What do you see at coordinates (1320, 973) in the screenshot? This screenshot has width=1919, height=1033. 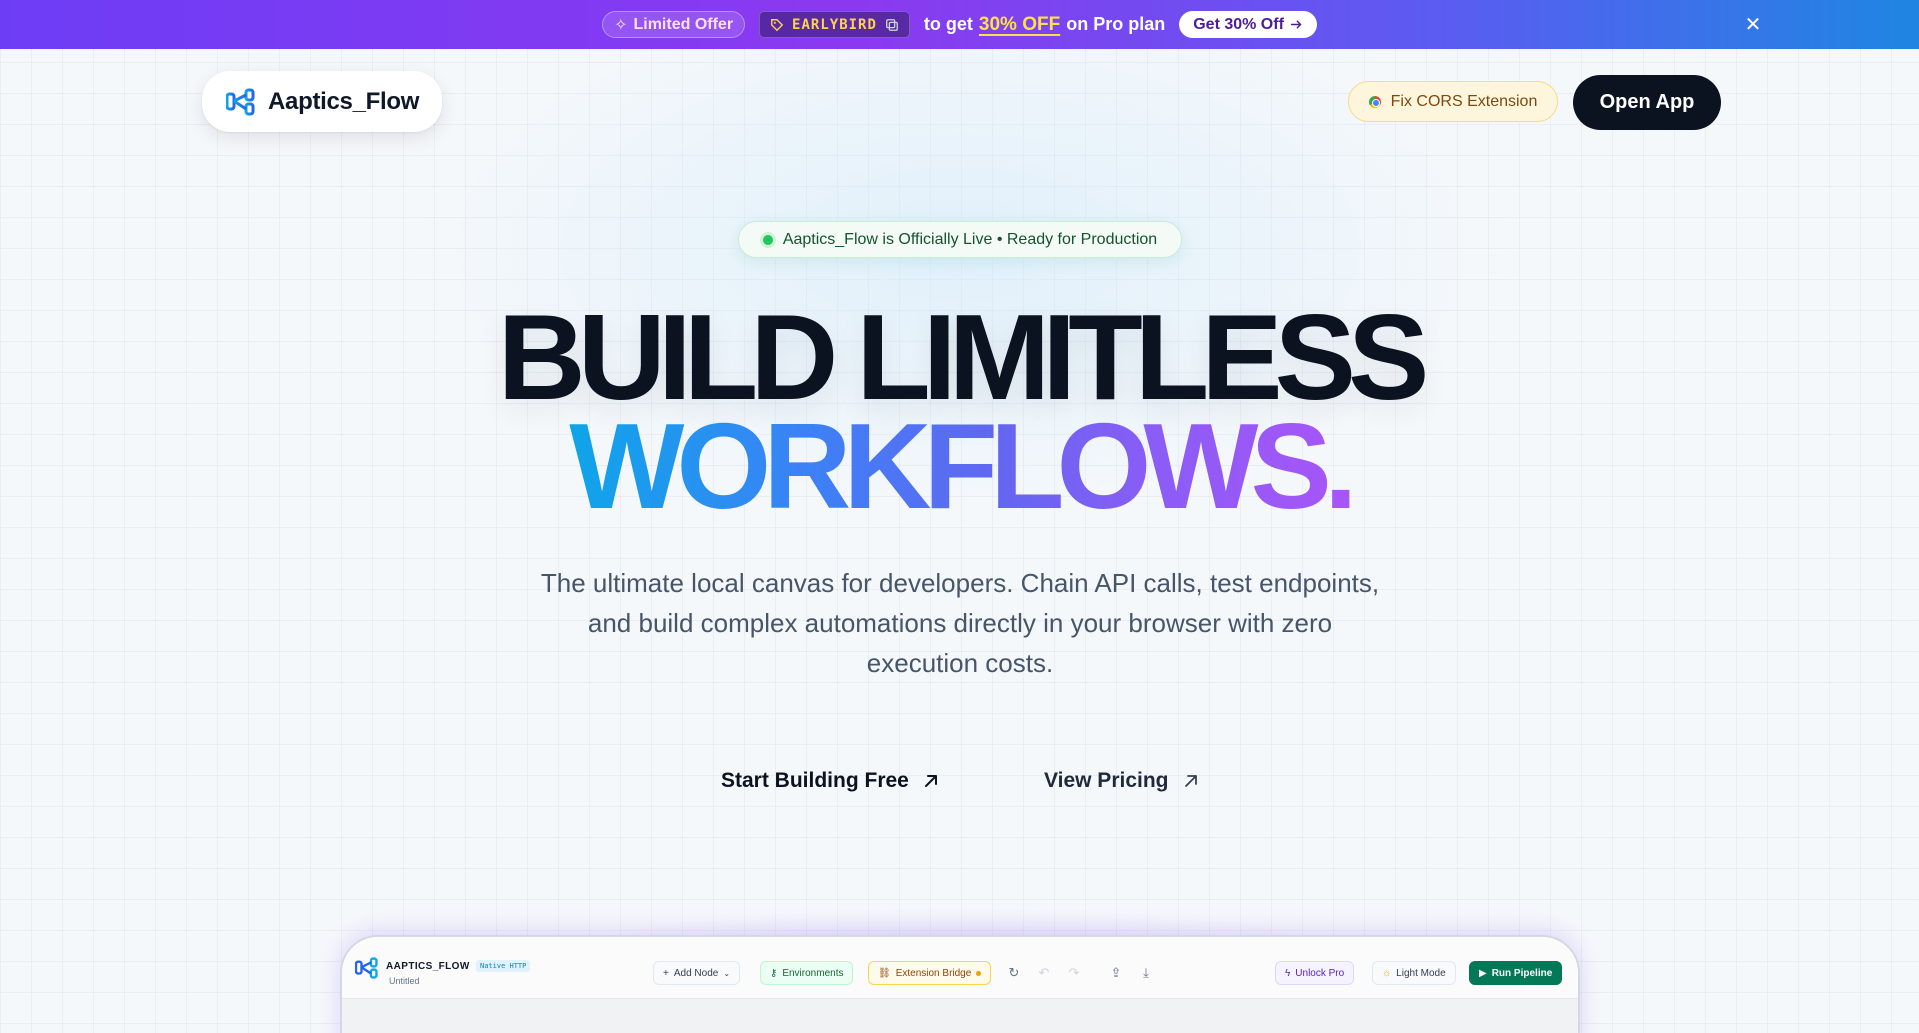 I see `unlock-pro-label: Unlock Pro` at bounding box center [1320, 973].